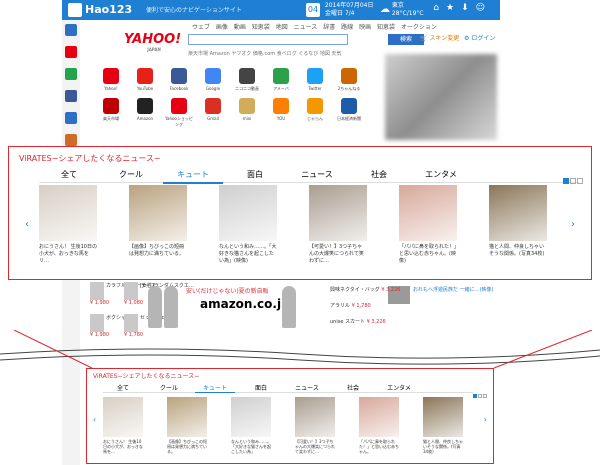 Image resolution: width=600 pixels, height=465 pixels. Describe the element at coordinates (225, 27) in the screenshot. I see `nav-link: 画像` at that location.